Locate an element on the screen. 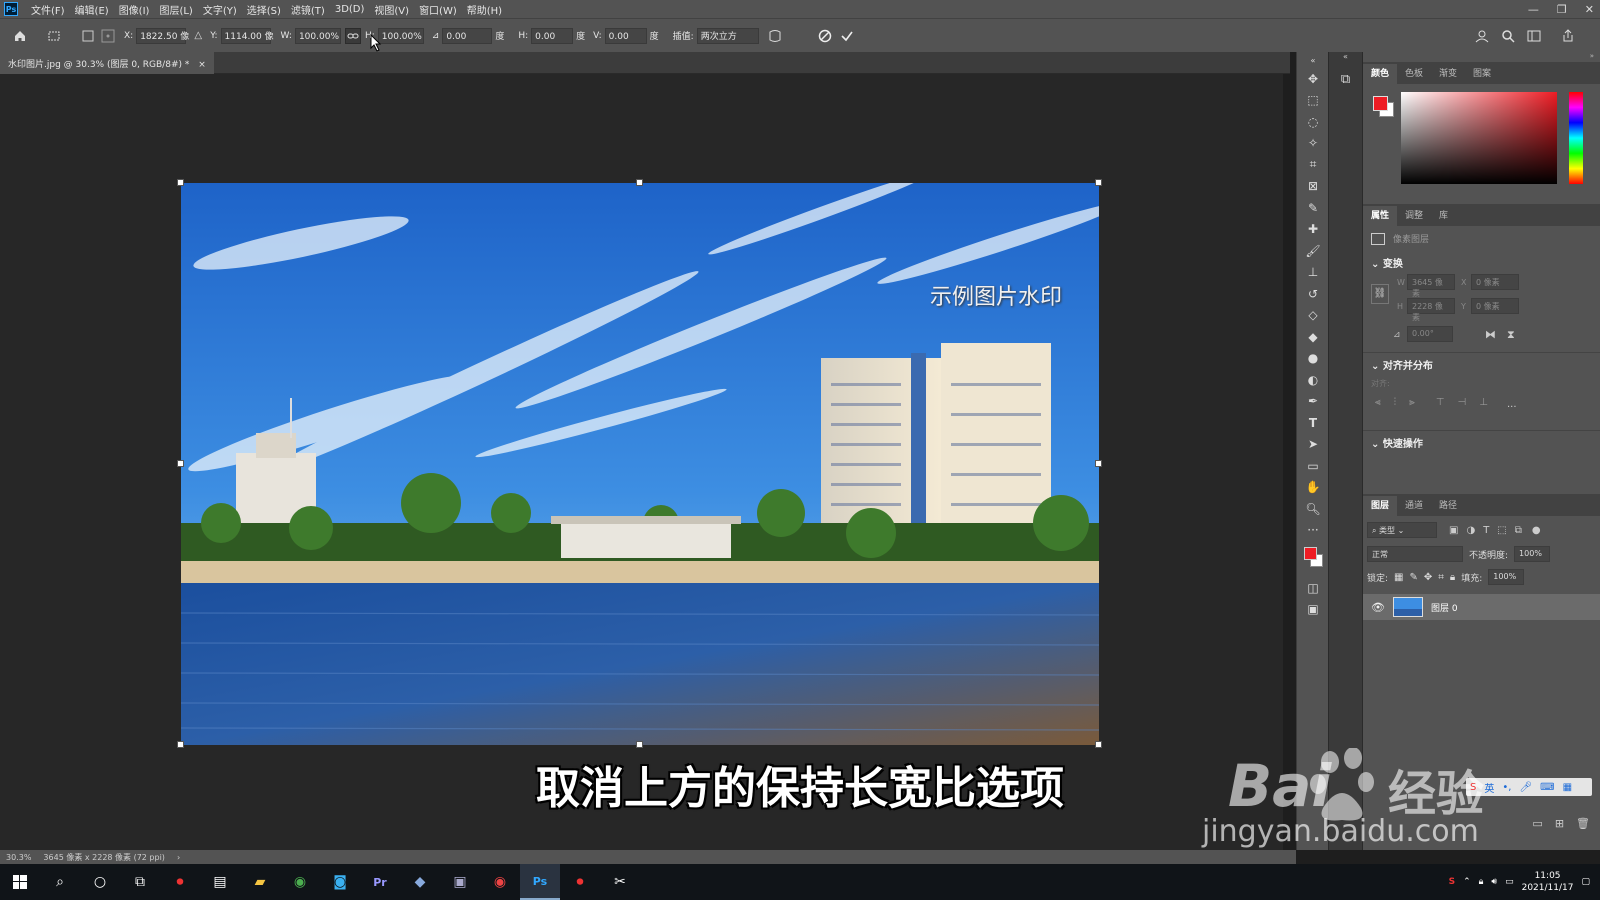 The height and width of the screenshot is (900, 1600). link-proportions-icon: ⛓ is located at coordinates (1380, 294).